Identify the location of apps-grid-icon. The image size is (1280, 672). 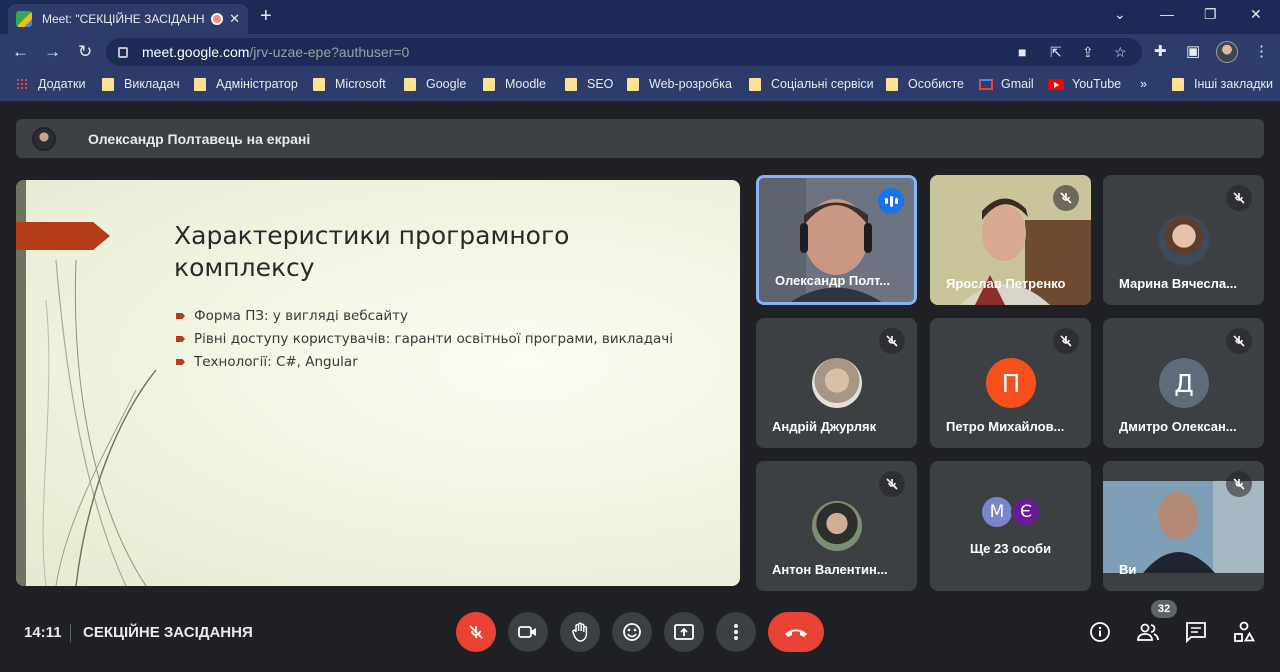
(22, 84).